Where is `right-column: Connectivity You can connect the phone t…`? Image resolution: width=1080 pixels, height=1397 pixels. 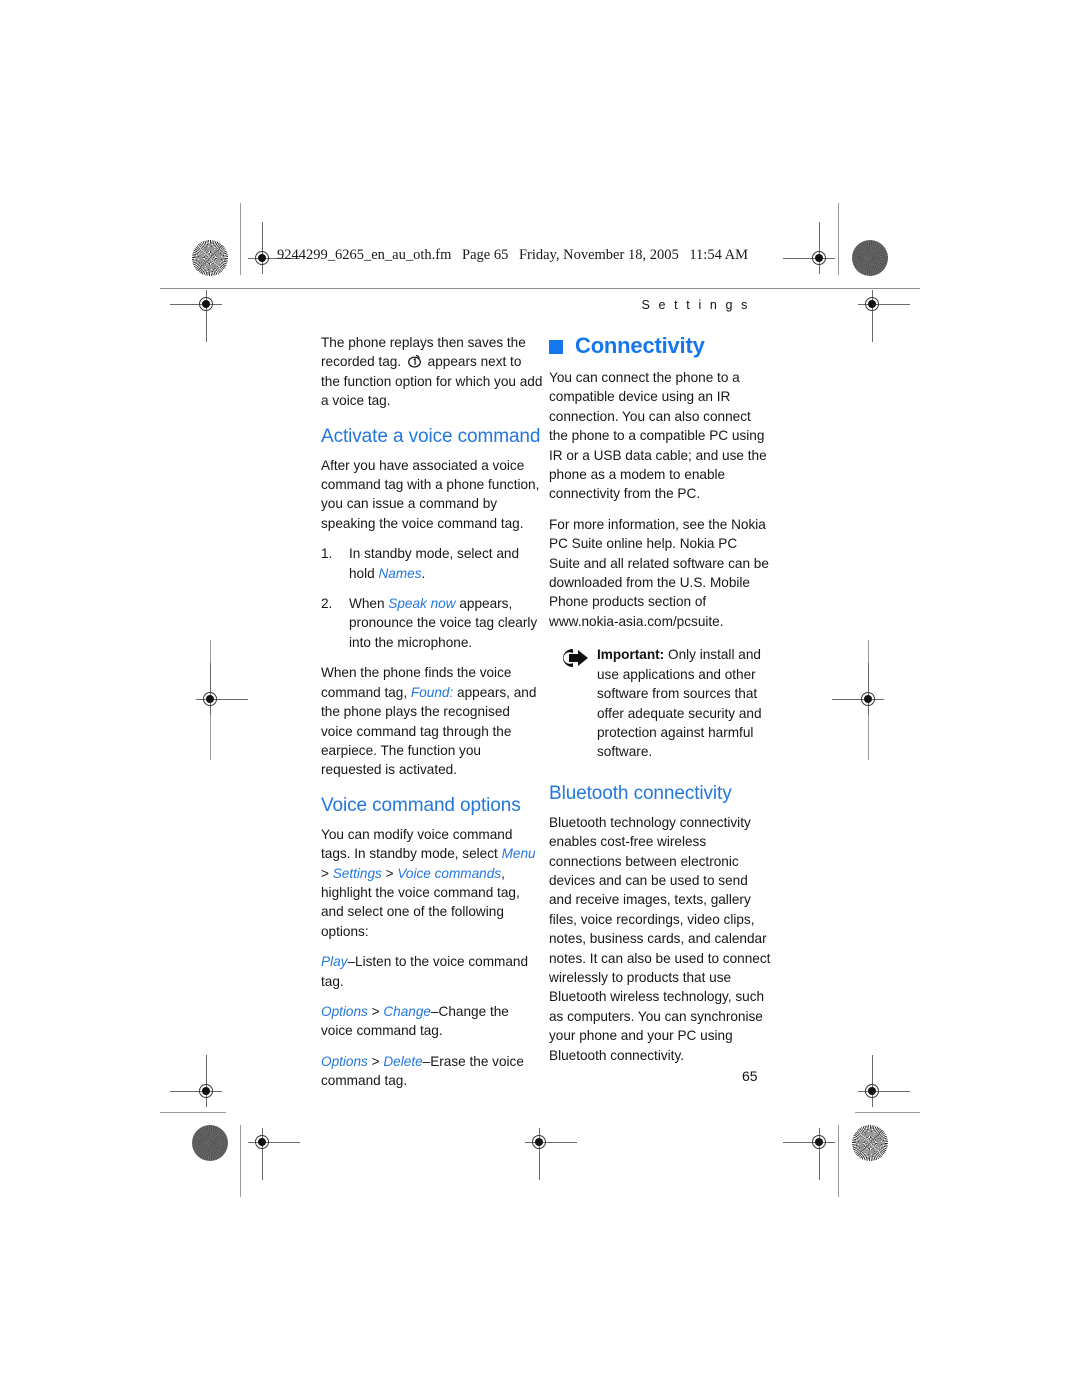 right-column: Connectivity You can connect the phone t… is located at coordinates (660, 704).